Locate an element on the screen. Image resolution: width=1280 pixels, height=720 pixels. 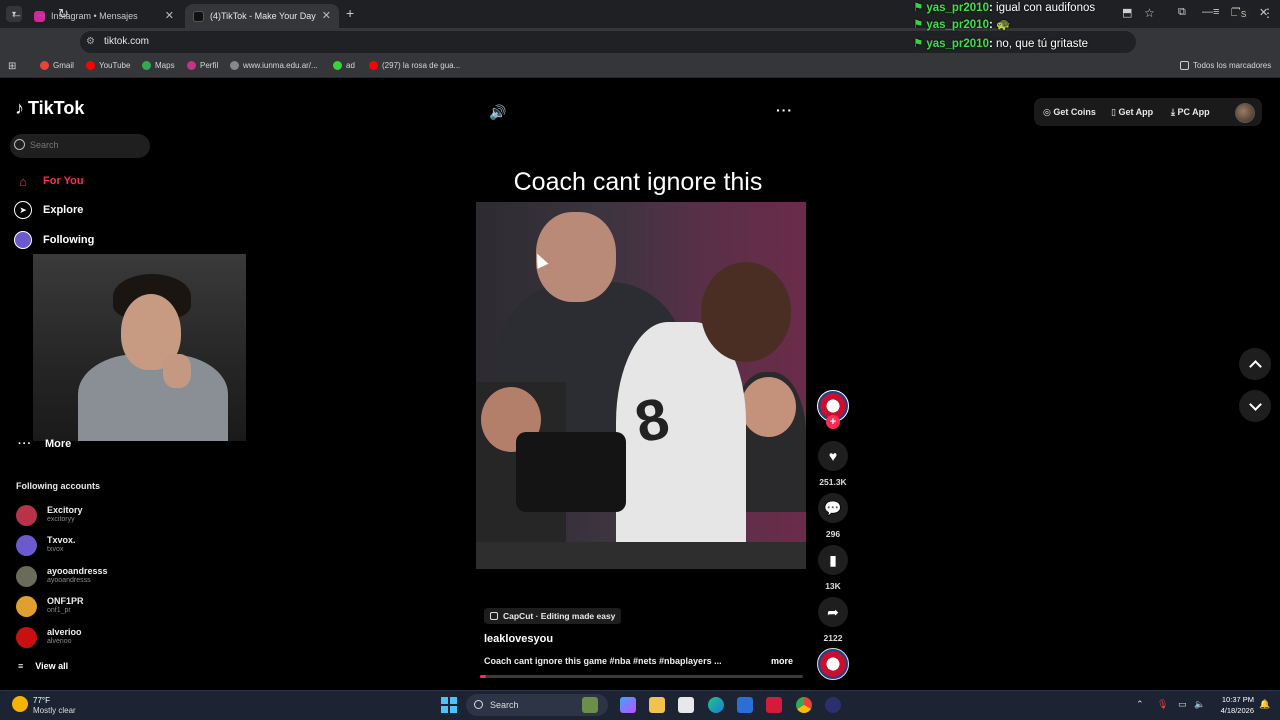
new-tab-button: + is located at coordinates (350, 13).